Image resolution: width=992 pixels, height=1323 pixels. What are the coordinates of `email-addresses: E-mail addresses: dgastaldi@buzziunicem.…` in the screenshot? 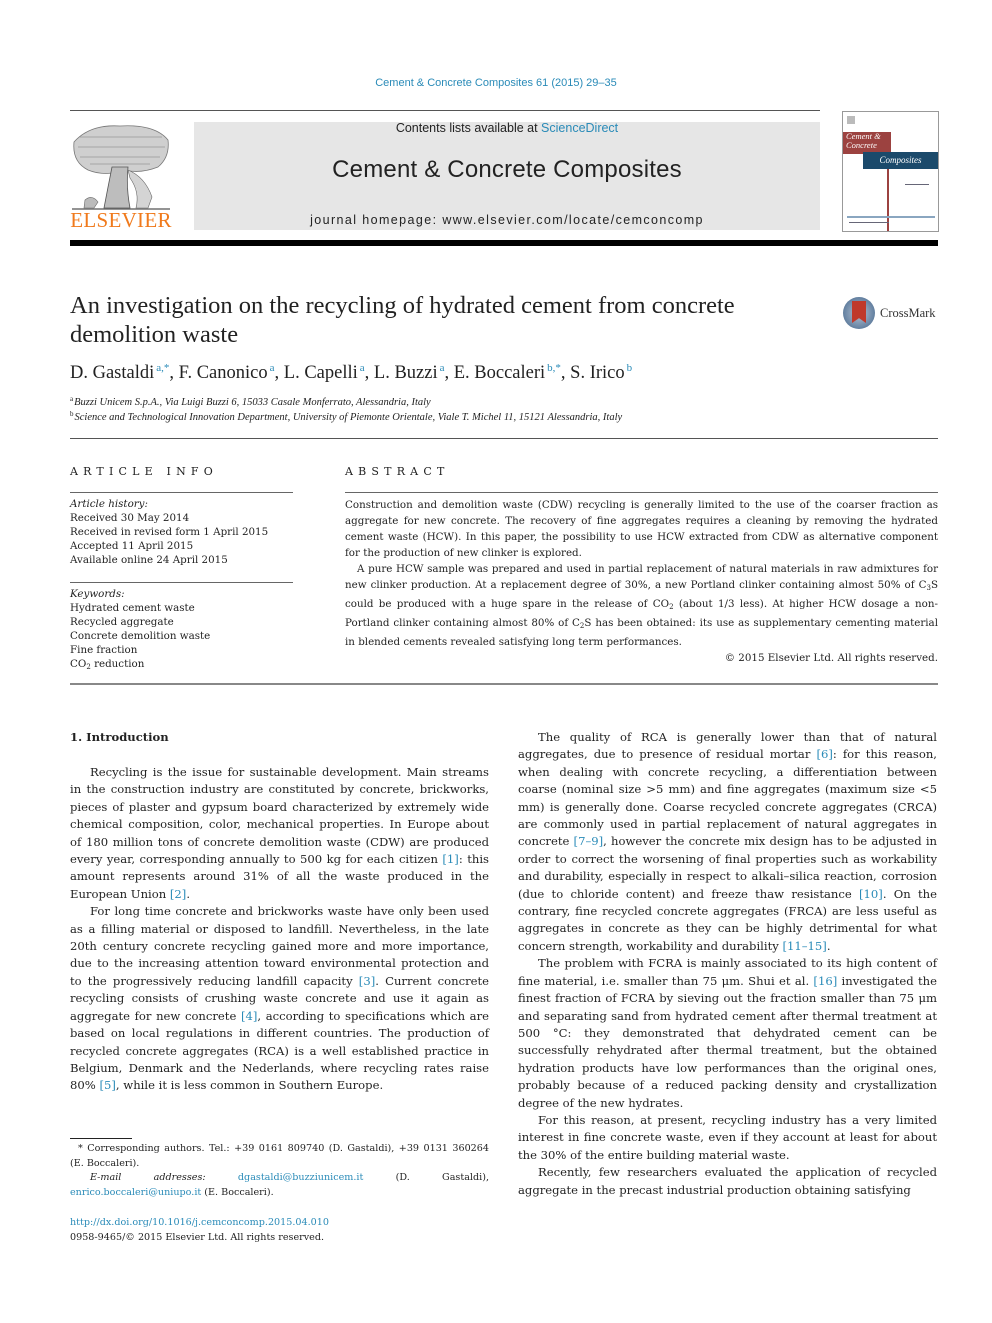 It's located at (279, 1185).